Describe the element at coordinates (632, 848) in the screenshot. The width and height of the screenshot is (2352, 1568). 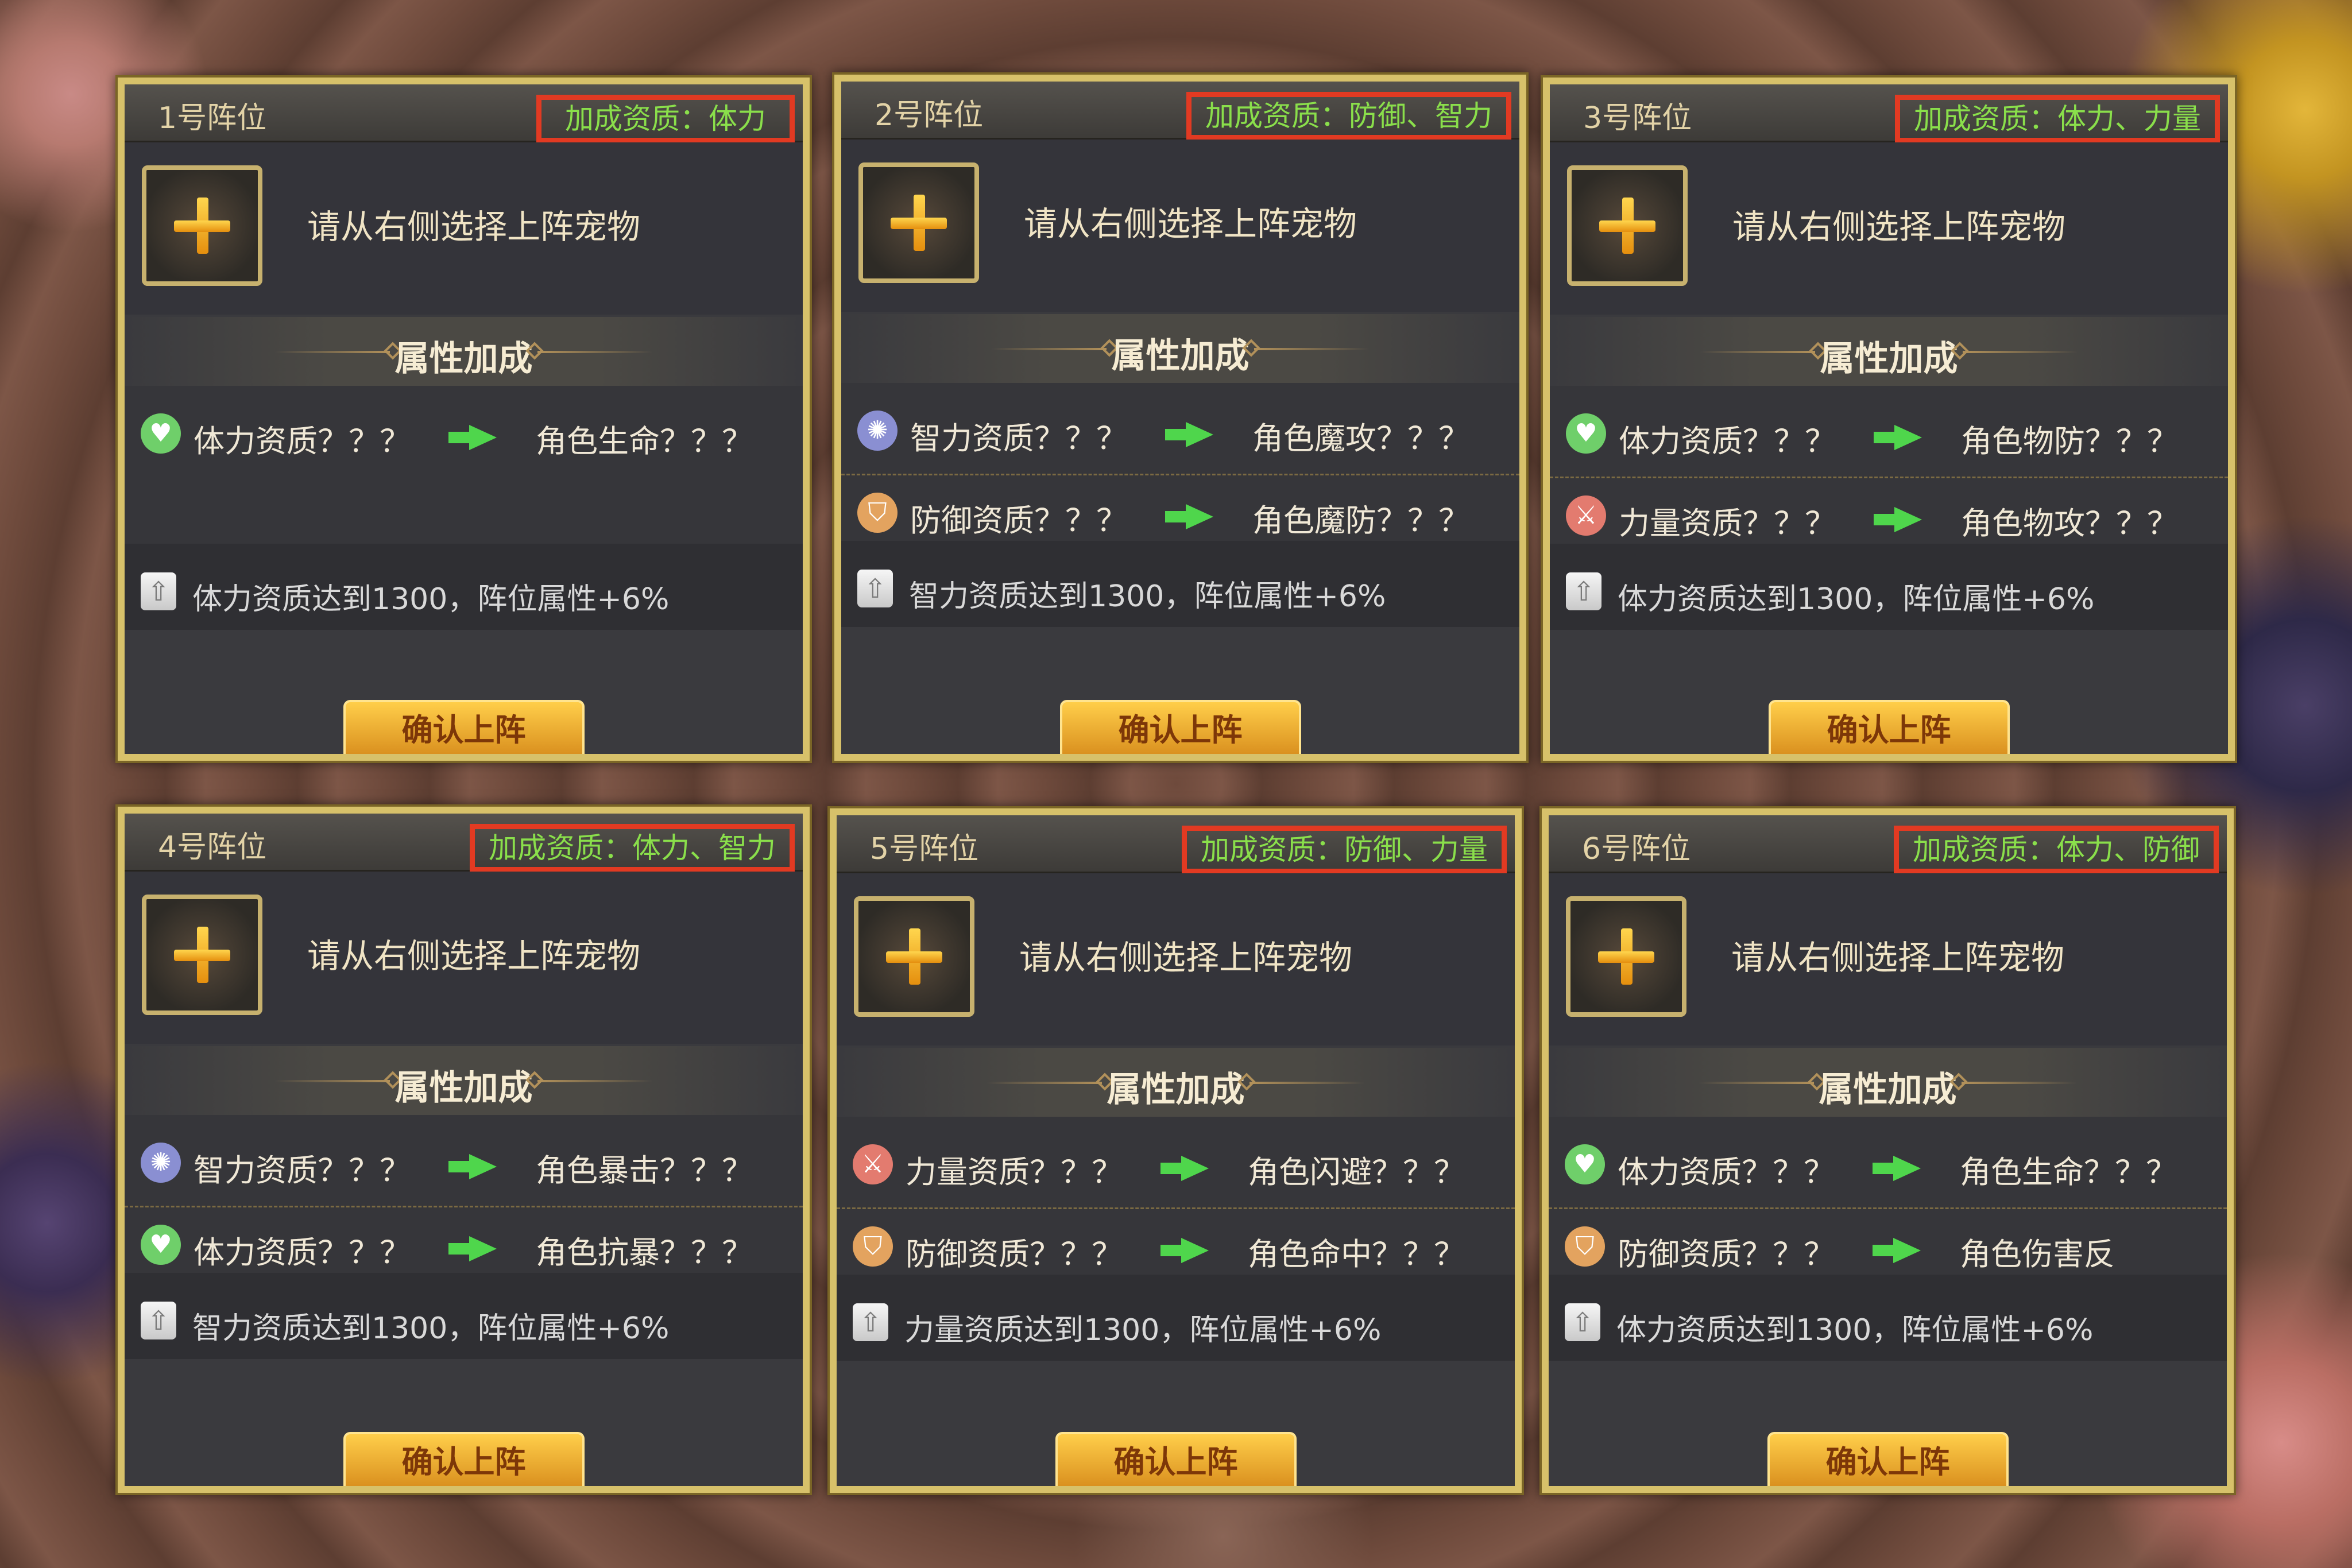
I see `bonus-attribute-label: 加成资质：体力、智力` at that location.